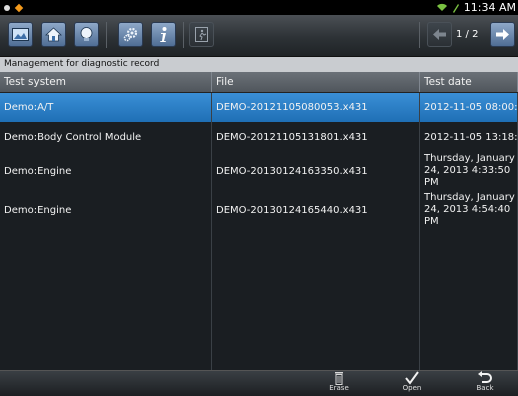 The width and height of the screenshot is (518, 396). What do you see at coordinates (467, 34) in the screenshot?
I see `page-indicator: 1 / 2` at bounding box center [467, 34].